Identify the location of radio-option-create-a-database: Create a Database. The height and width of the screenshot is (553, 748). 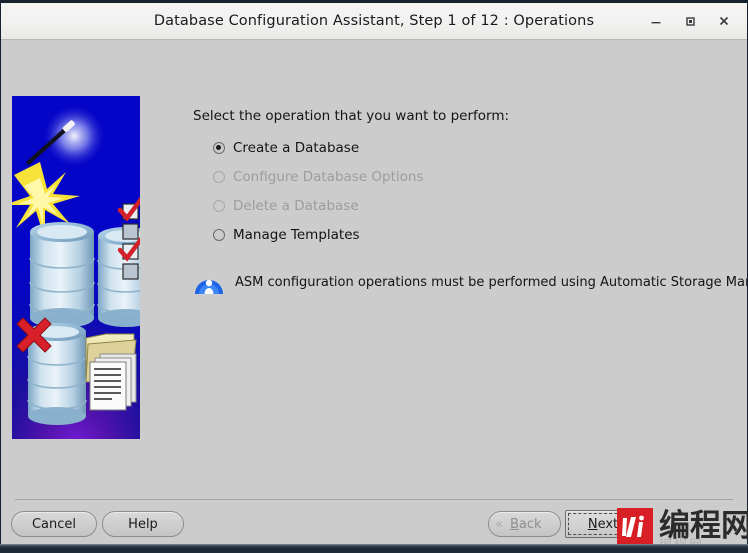
(318, 147).